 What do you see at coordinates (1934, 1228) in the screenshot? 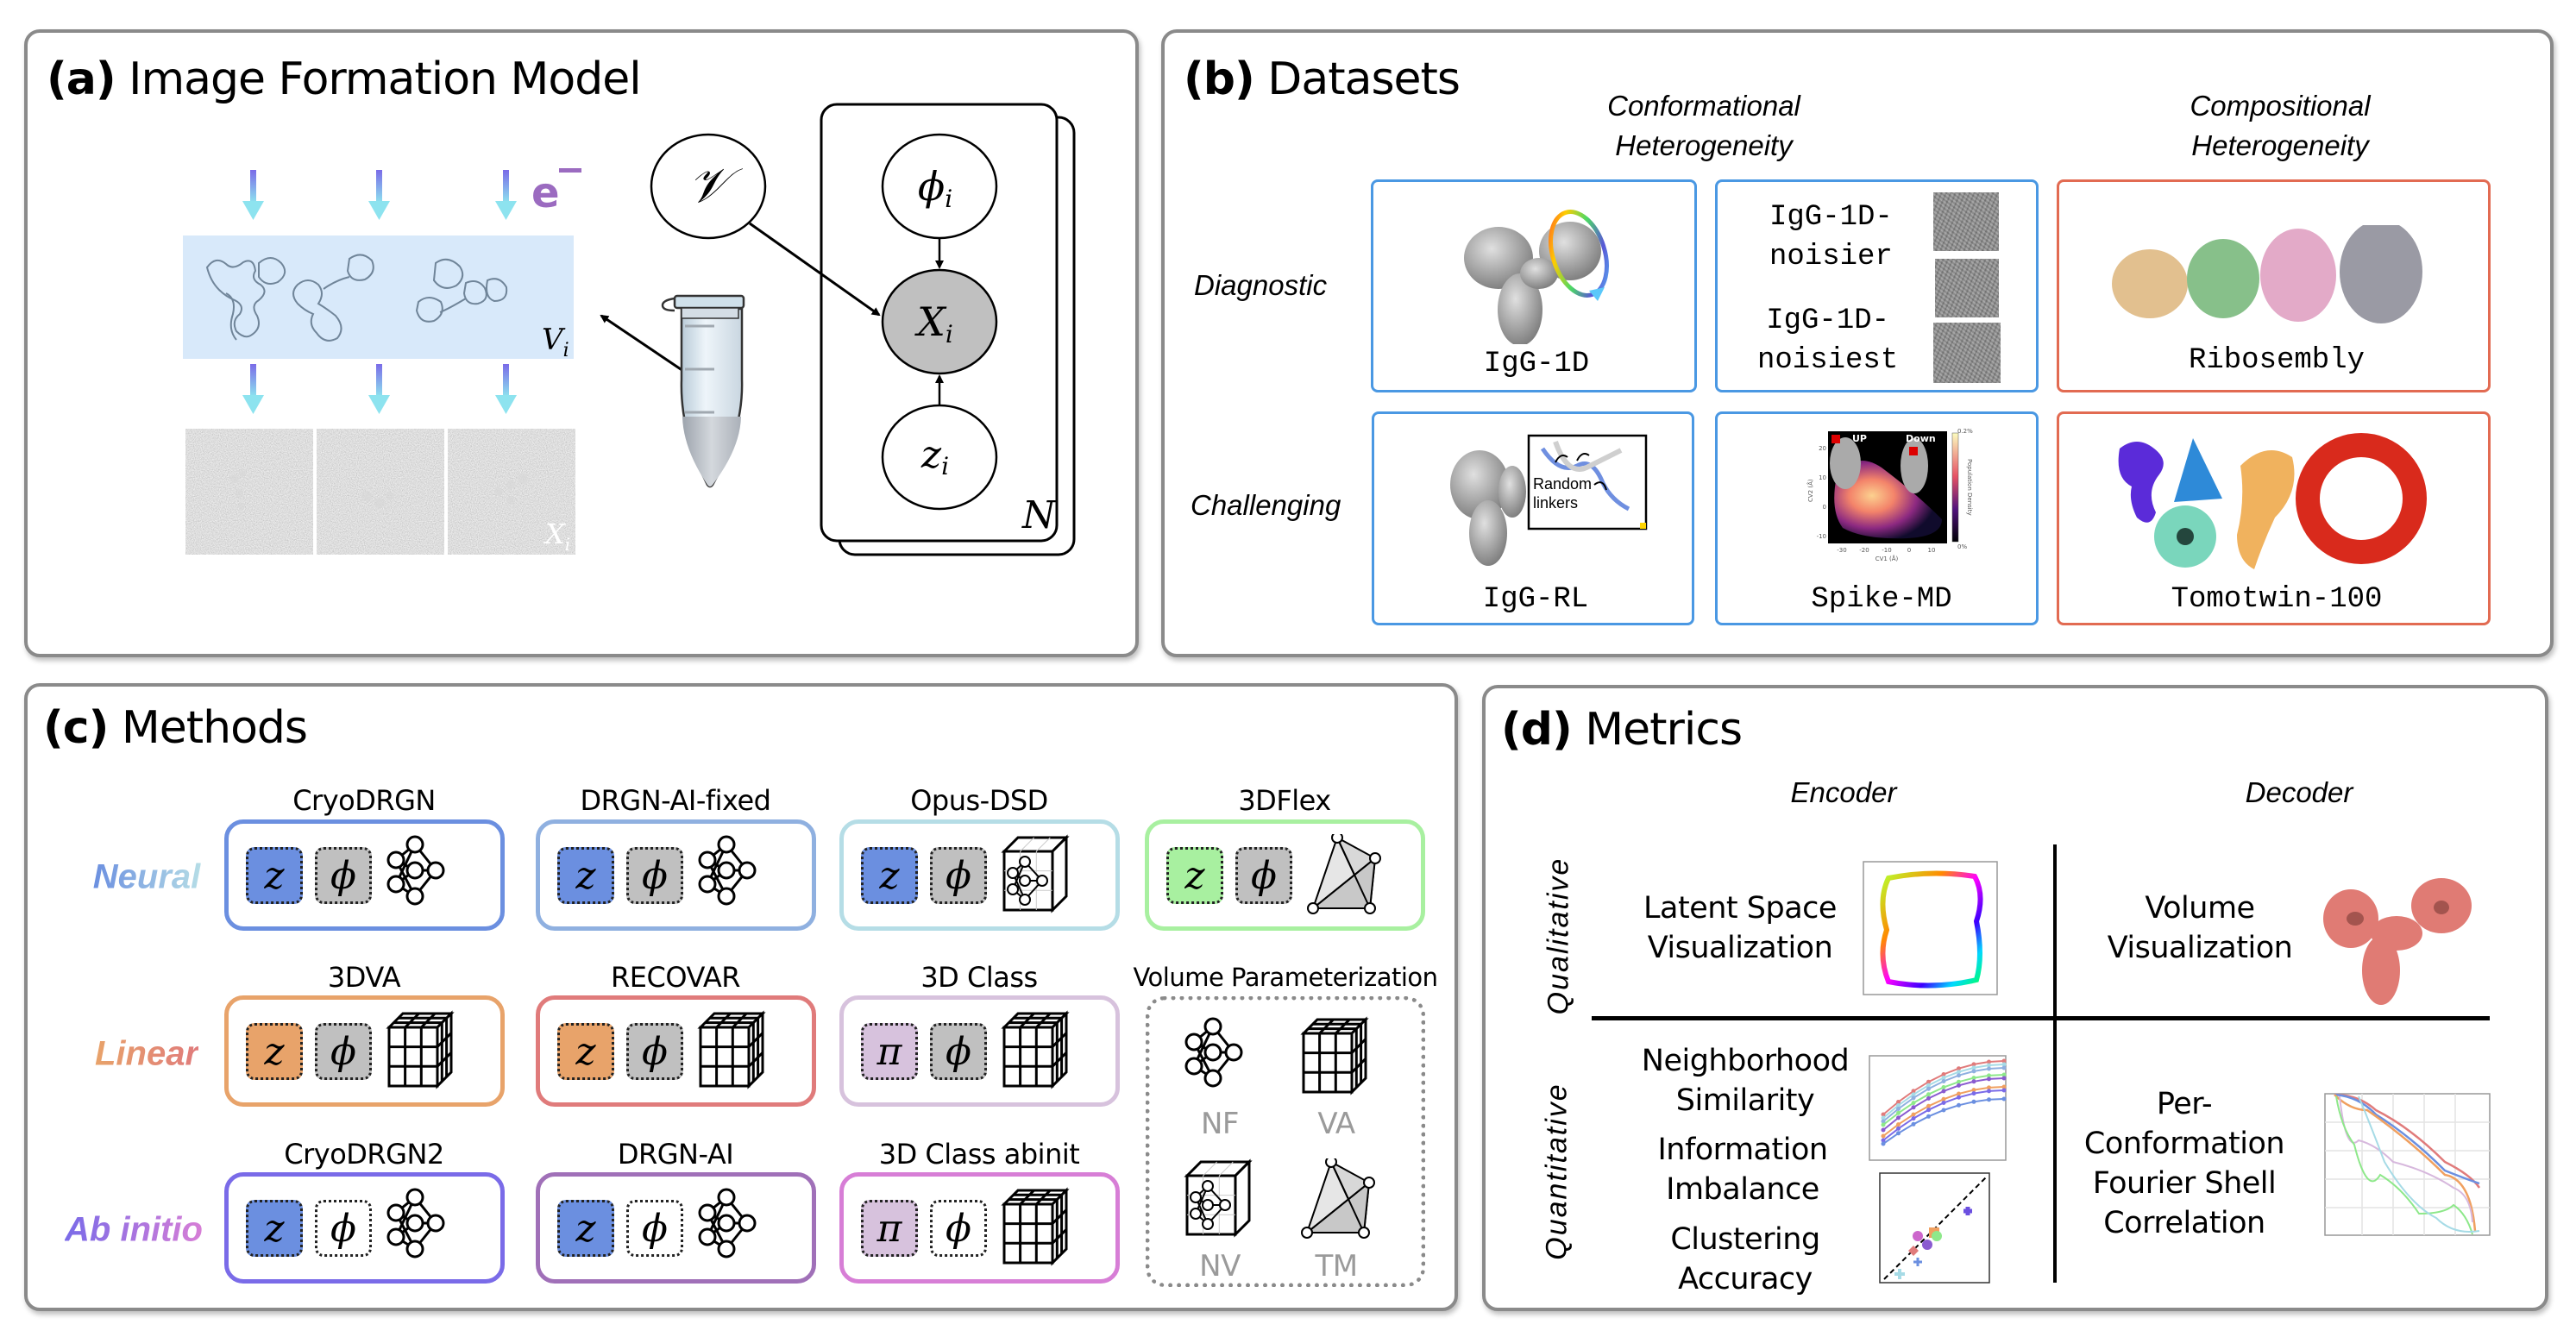
I see `clustering-scatter-plot-icon` at bounding box center [1934, 1228].